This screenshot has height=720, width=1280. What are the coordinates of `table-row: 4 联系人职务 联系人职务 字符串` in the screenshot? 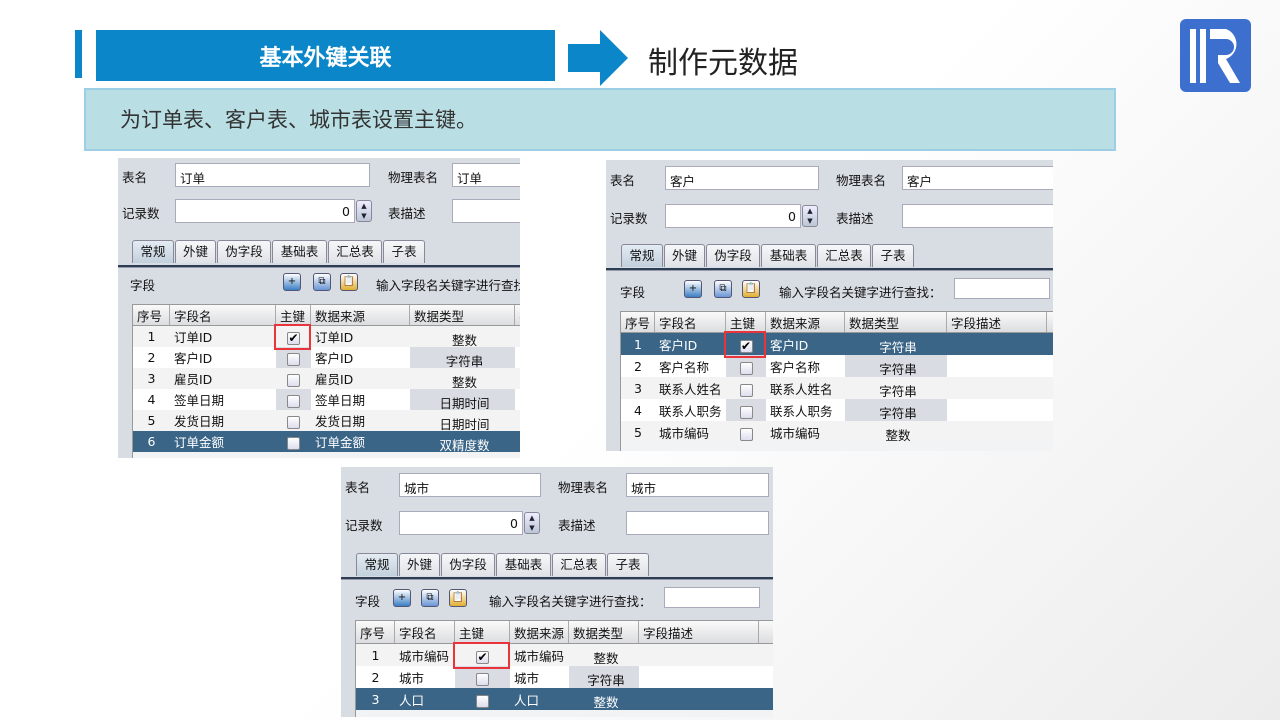 It's located at (837, 410).